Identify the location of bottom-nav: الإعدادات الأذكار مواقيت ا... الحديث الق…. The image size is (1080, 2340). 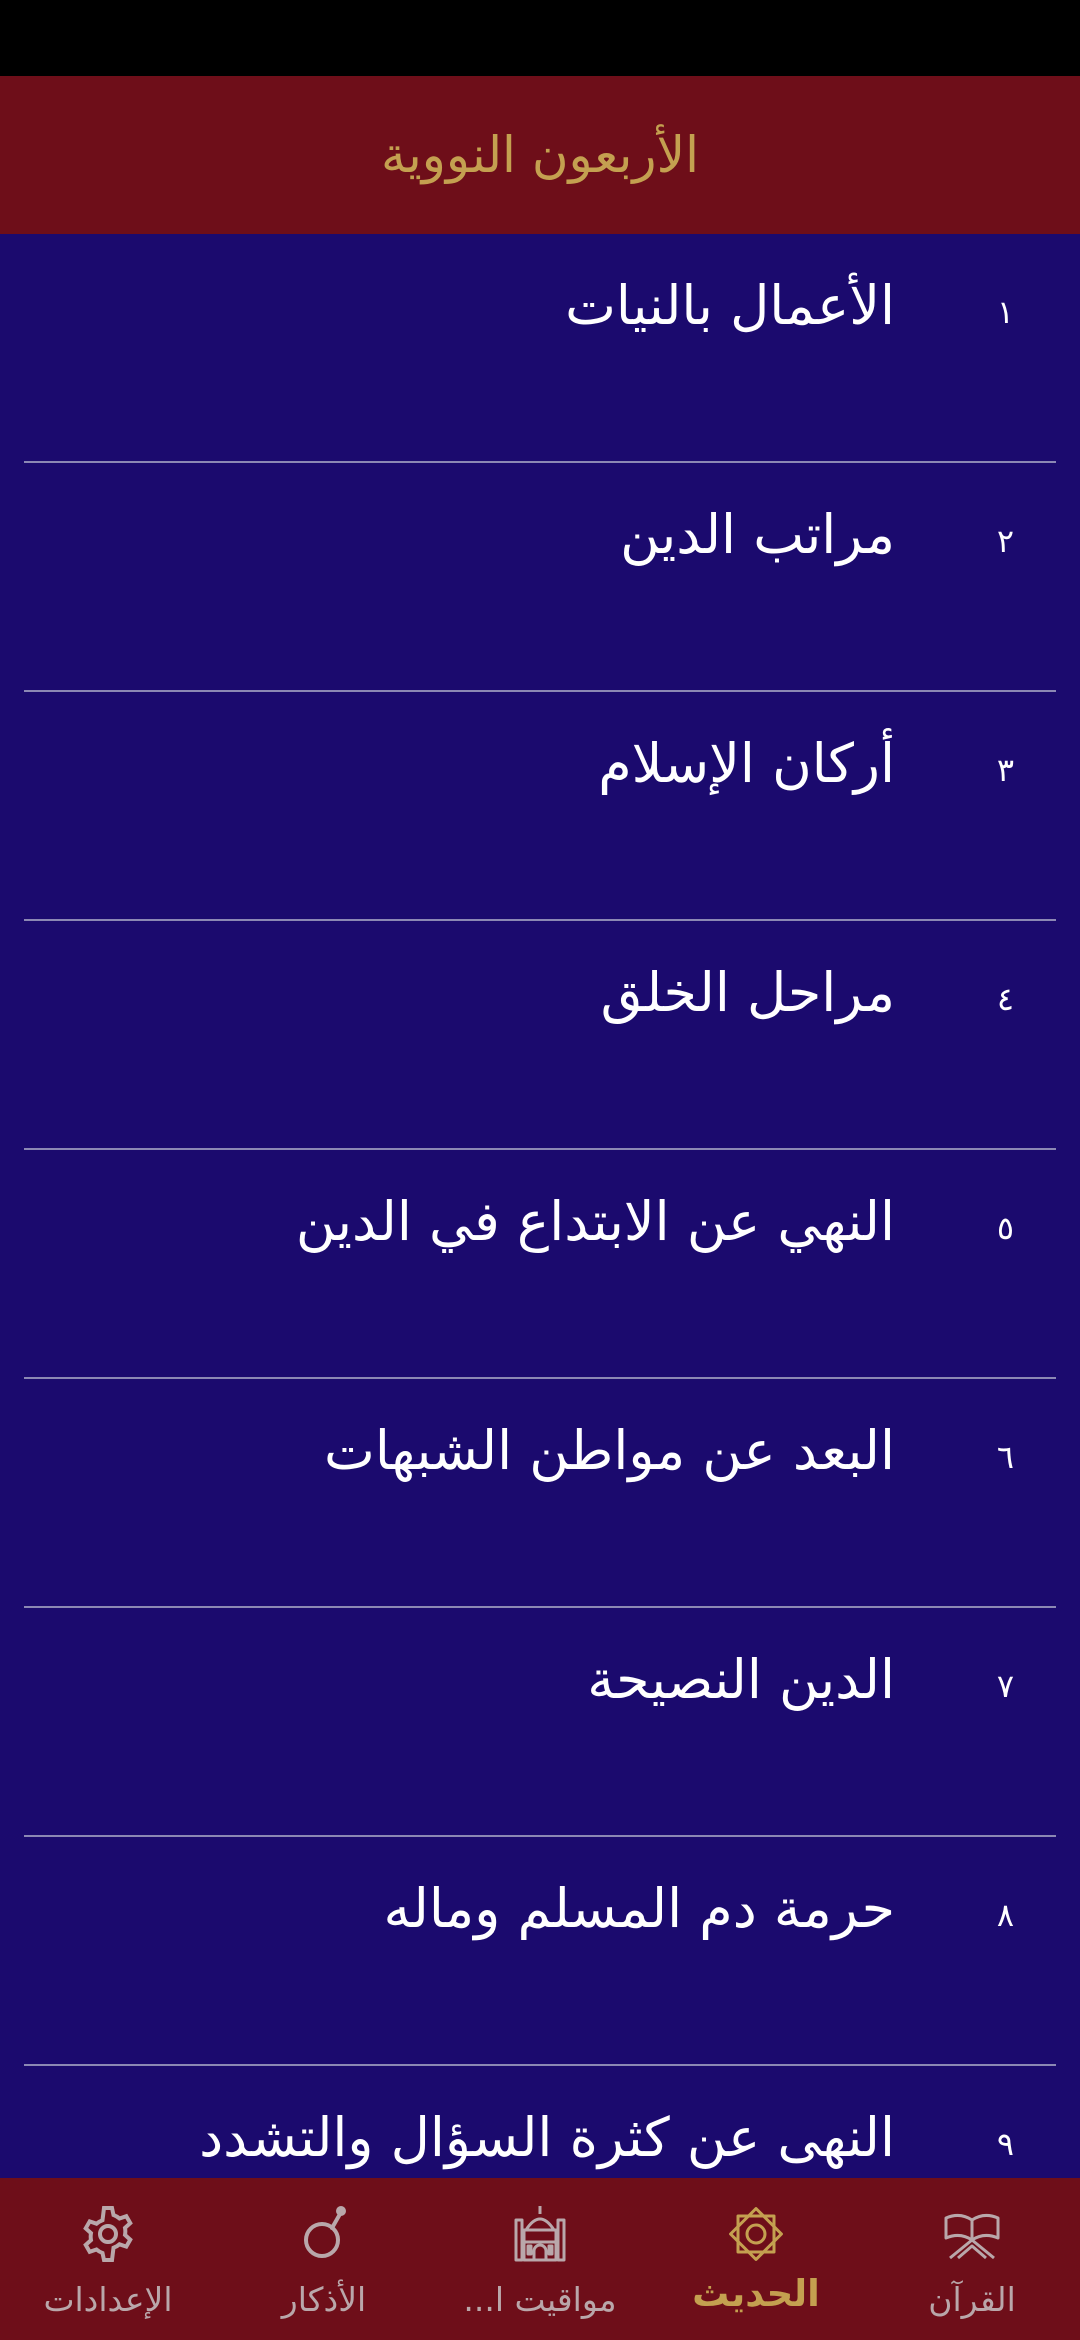
(540, 2259).